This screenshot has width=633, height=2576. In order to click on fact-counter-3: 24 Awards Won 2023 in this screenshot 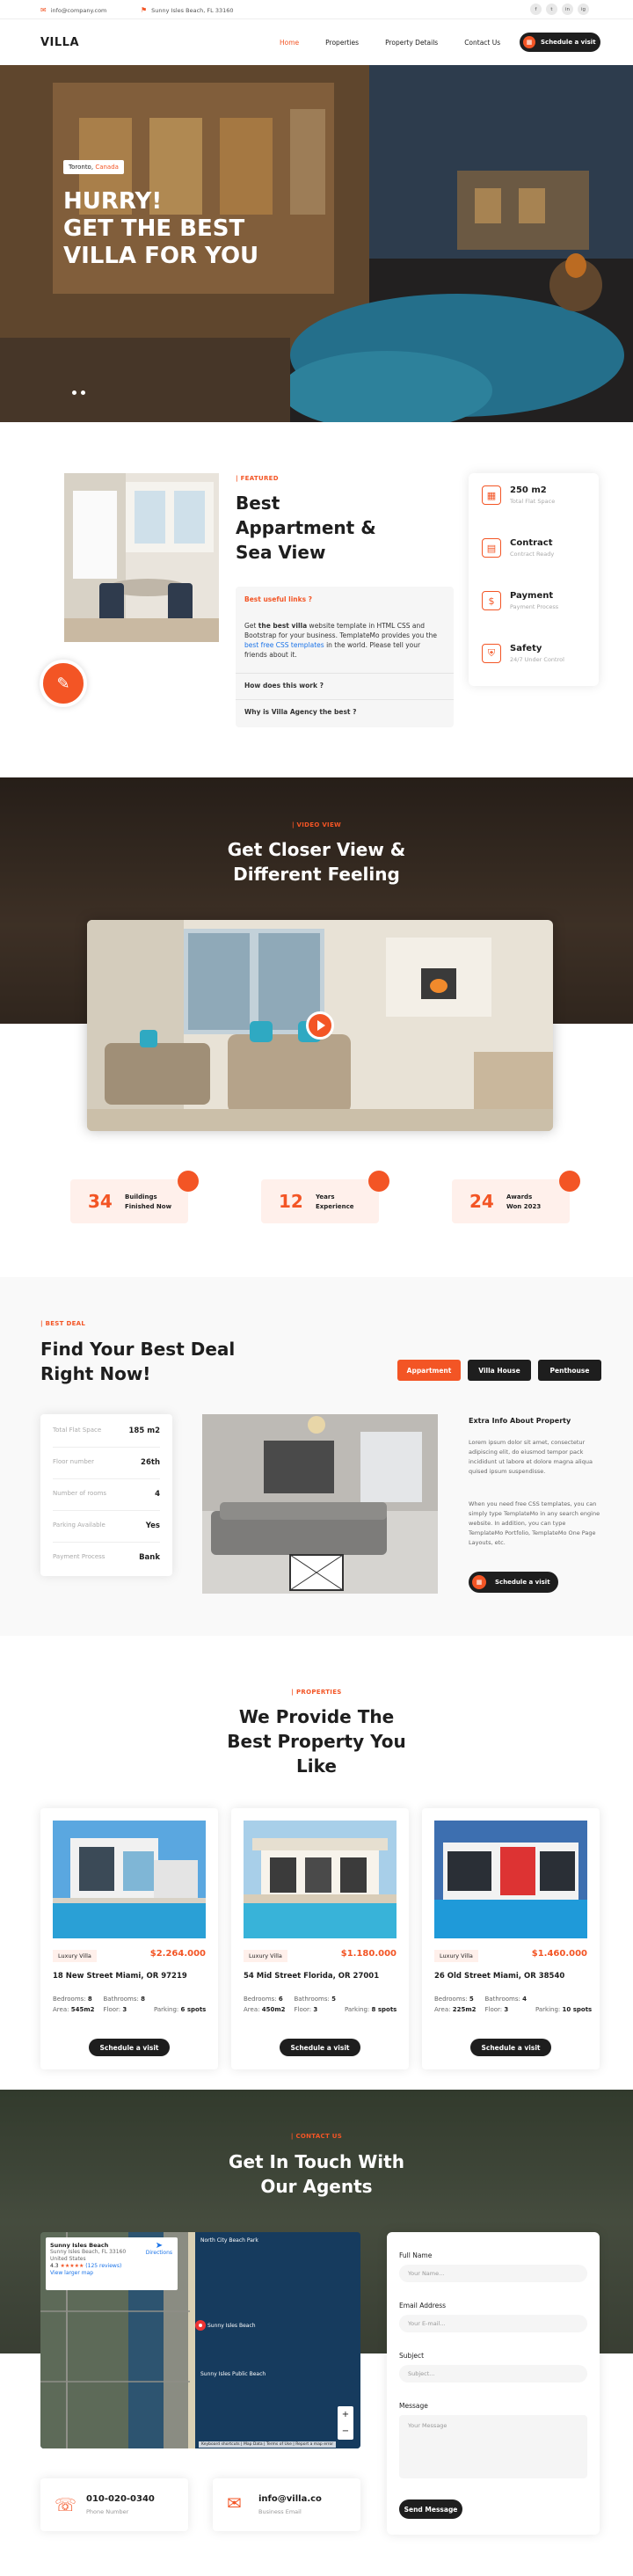, I will do `click(516, 1197)`.